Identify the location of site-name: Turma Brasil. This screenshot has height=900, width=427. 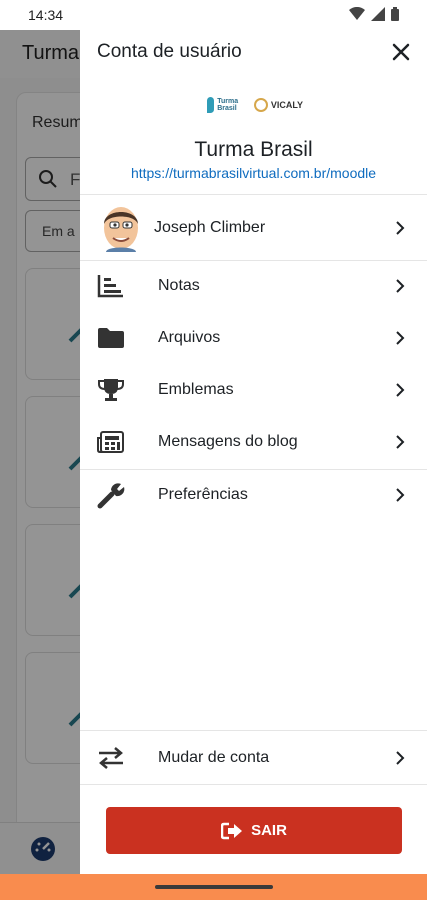
(253, 149).